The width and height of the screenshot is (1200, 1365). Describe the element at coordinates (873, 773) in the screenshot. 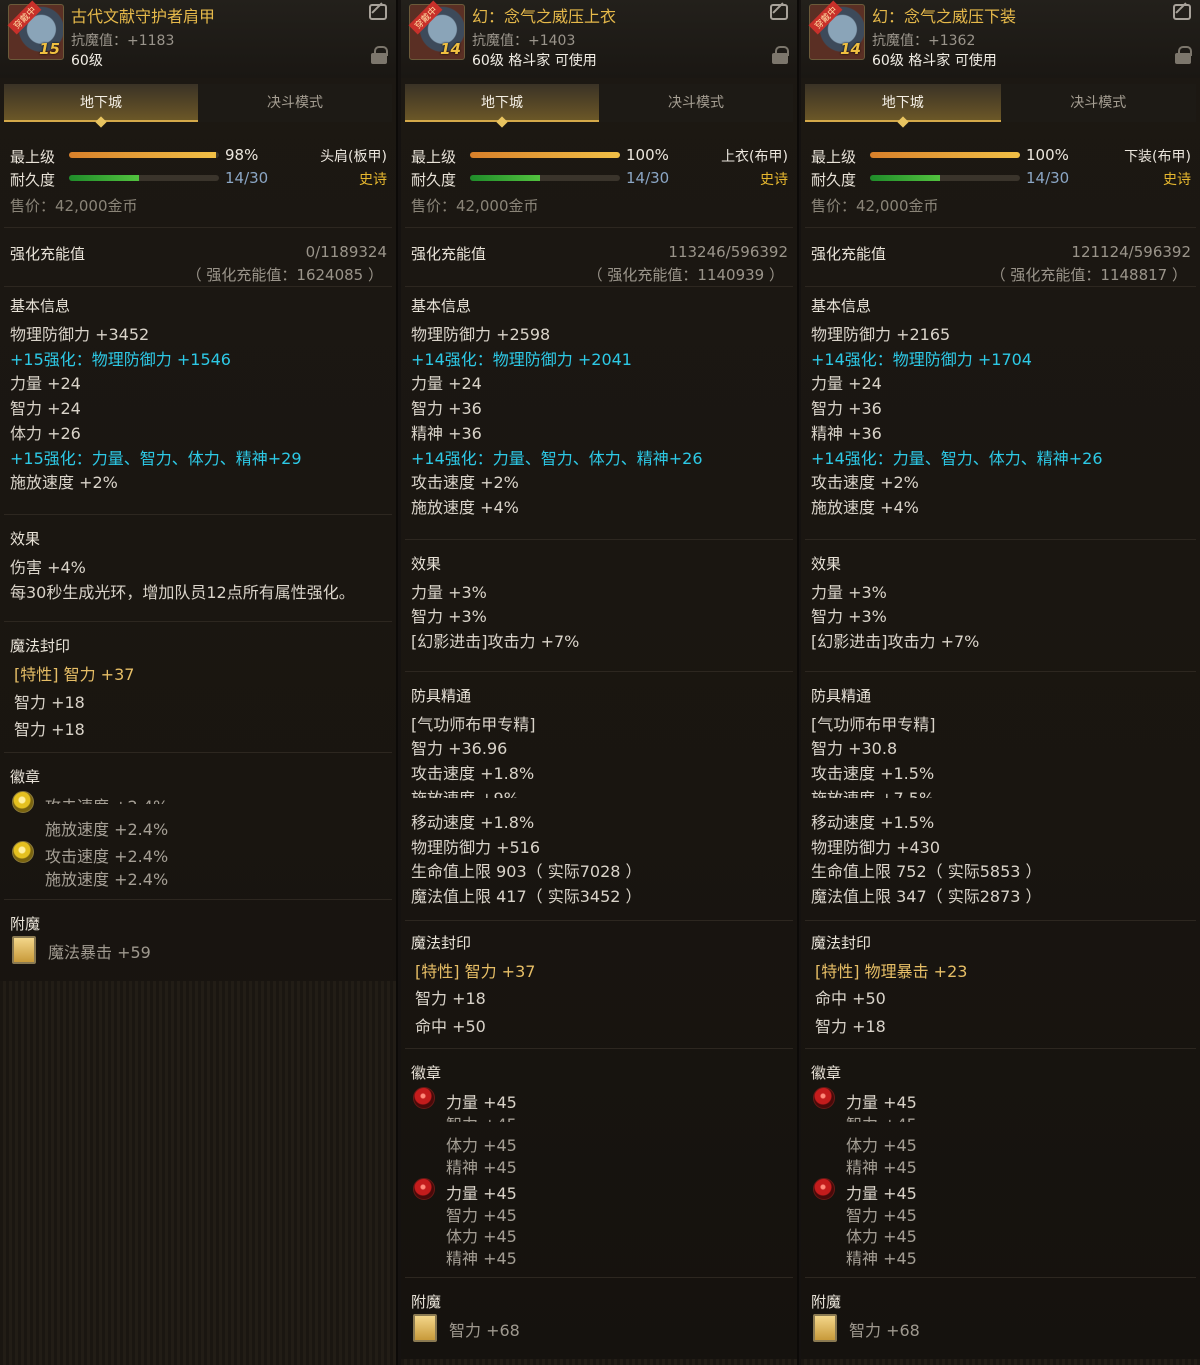

I see `mastery-line: 攻击速度 +1.5%` at that location.